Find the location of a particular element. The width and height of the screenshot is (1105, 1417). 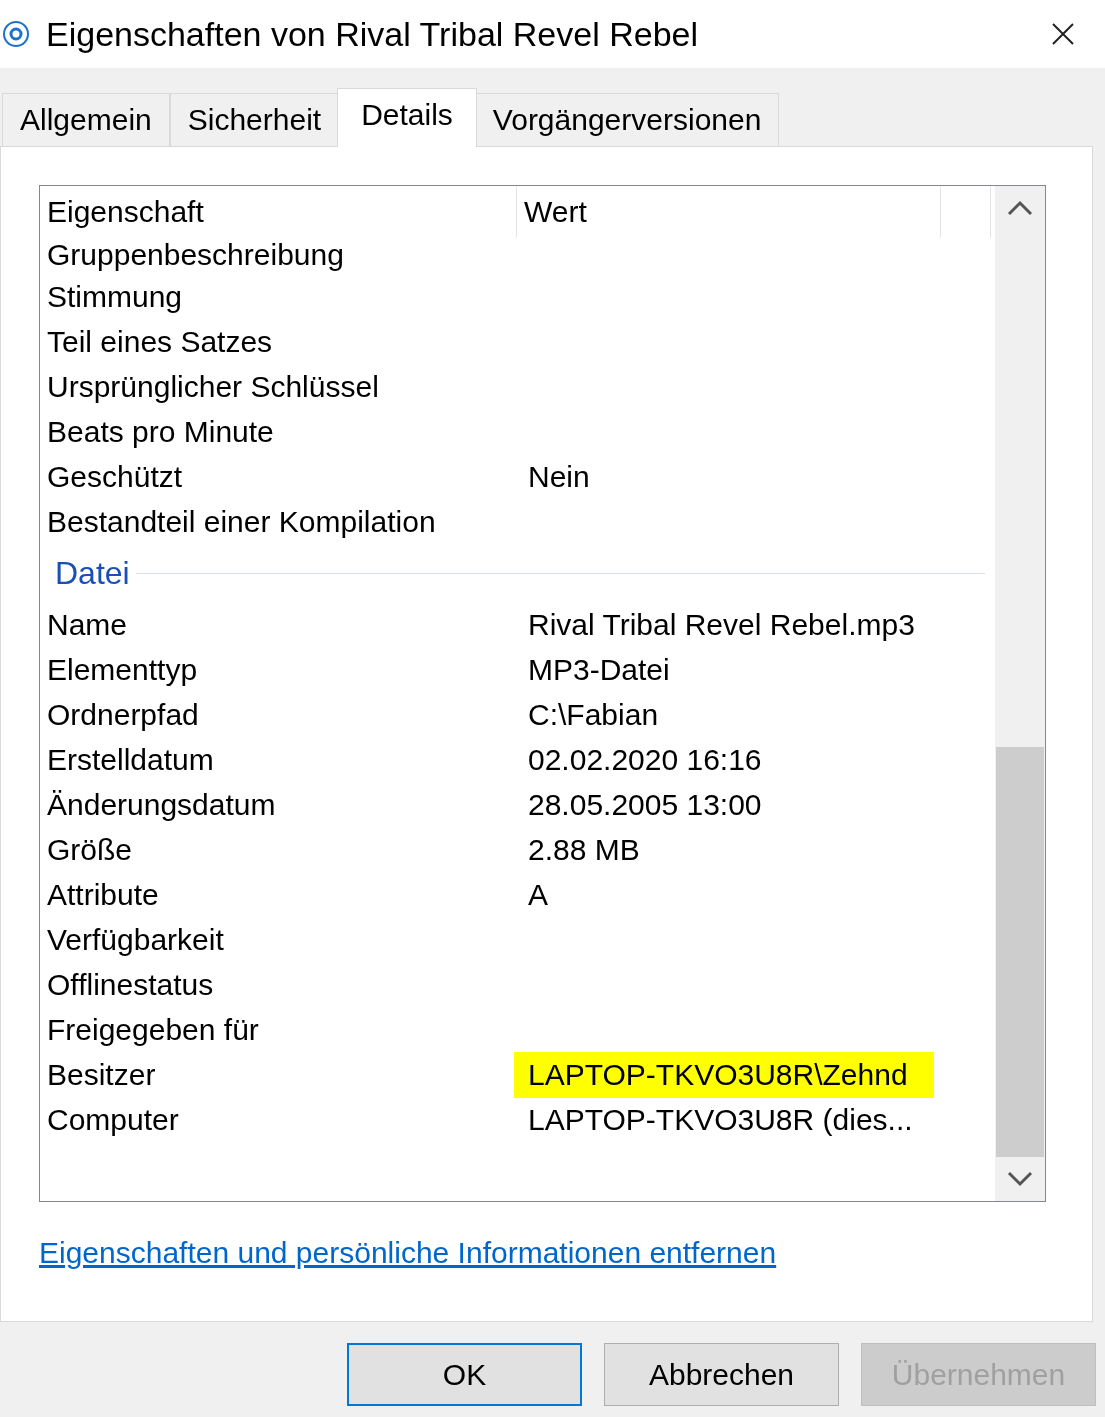

scrollbar-thumb is located at coordinates (1020, 952).